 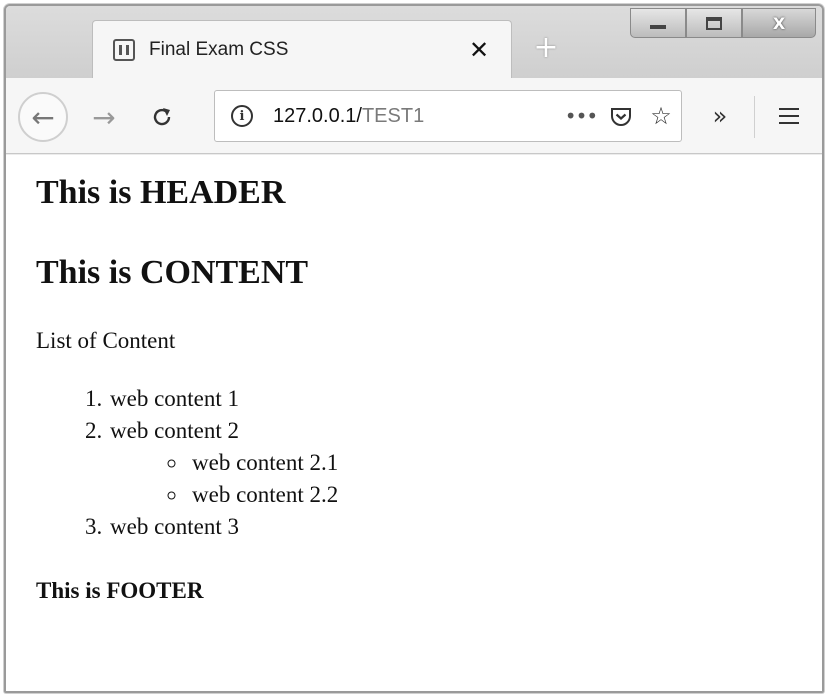 What do you see at coordinates (505, 463) in the screenshot?
I see `nested-list-item: web content 2.1` at bounding box center [505, 463].